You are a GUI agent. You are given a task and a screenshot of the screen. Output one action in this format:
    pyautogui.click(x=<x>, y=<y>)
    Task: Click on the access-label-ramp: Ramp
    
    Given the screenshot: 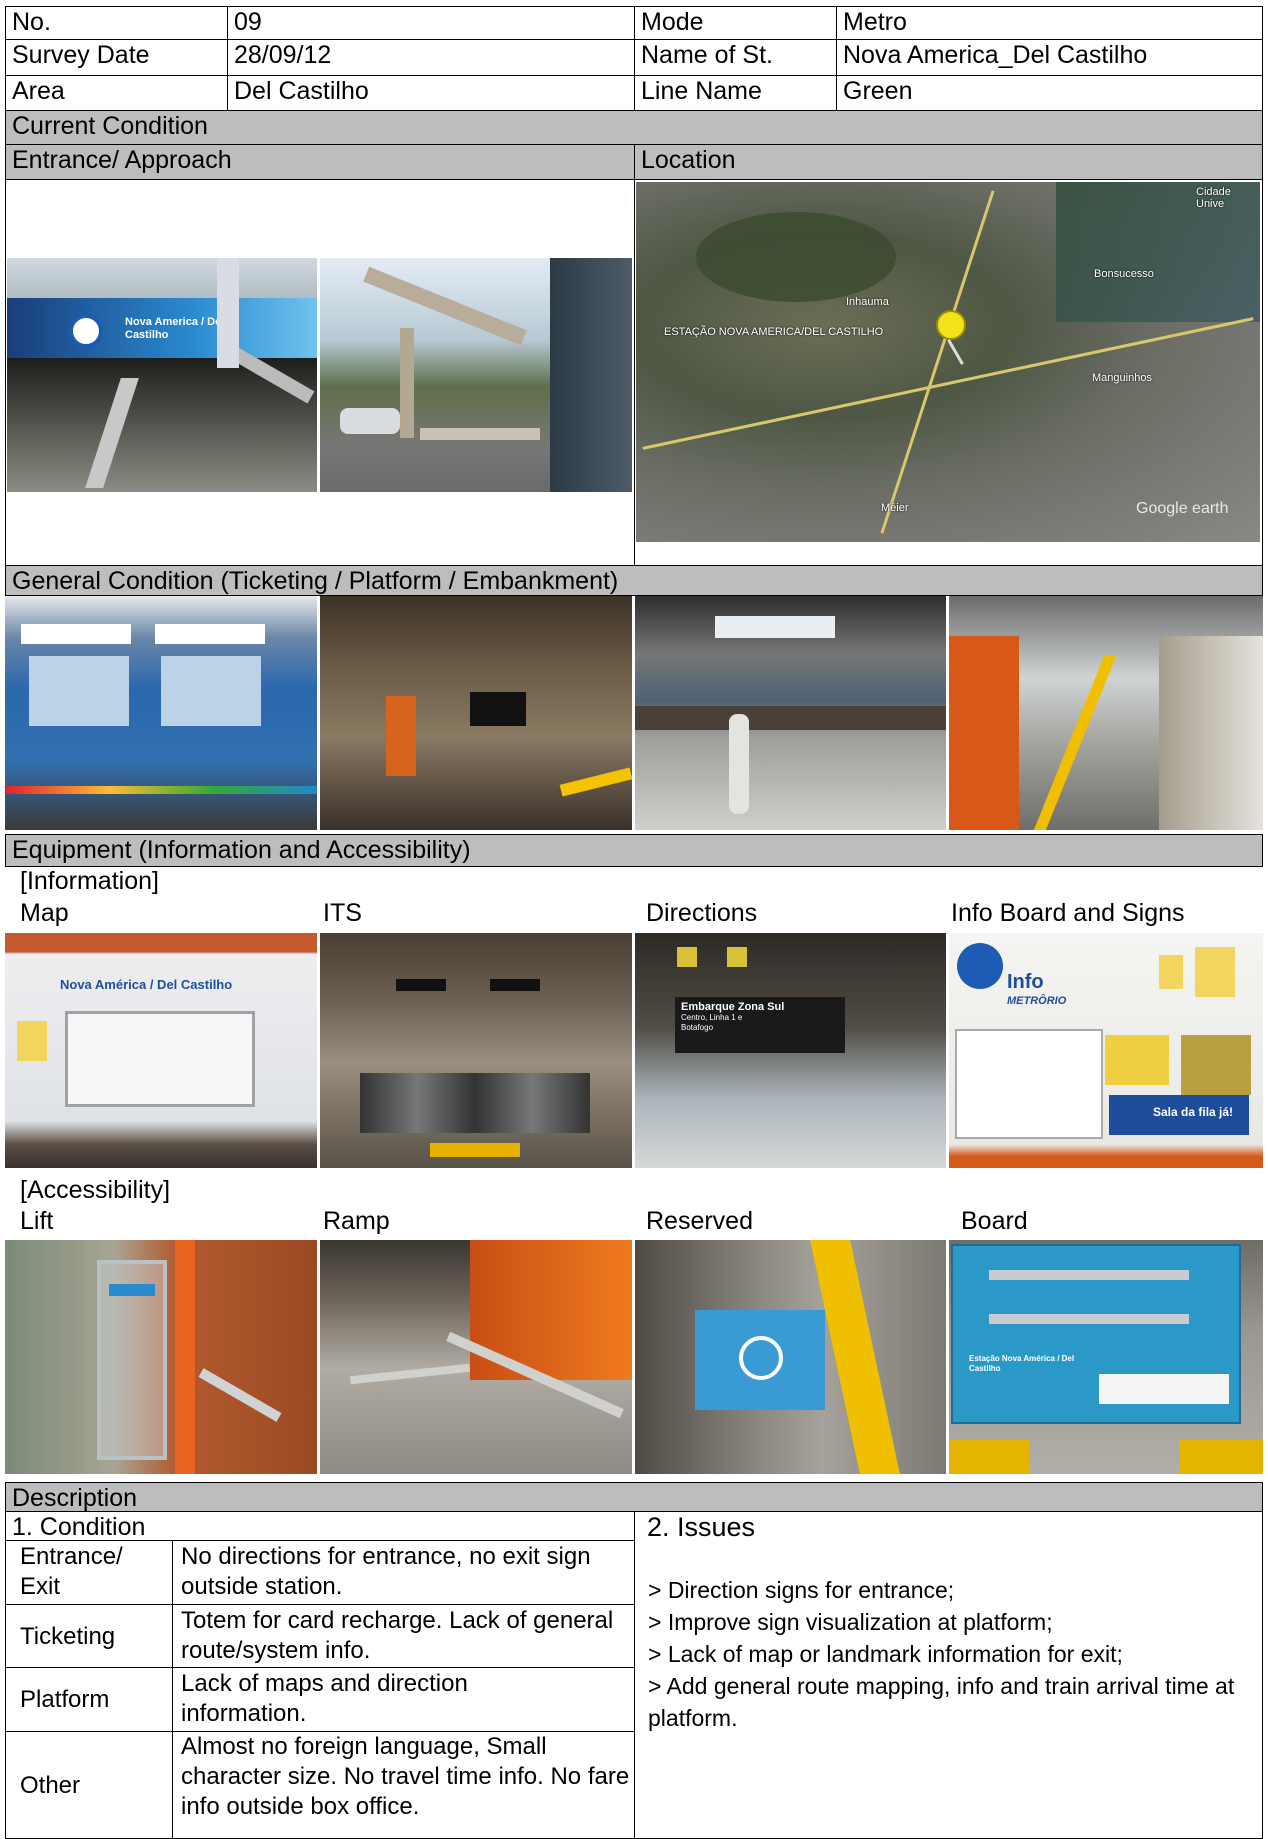 What is the action you would take?
    pyautogui.click(x=356, y=1221)
    